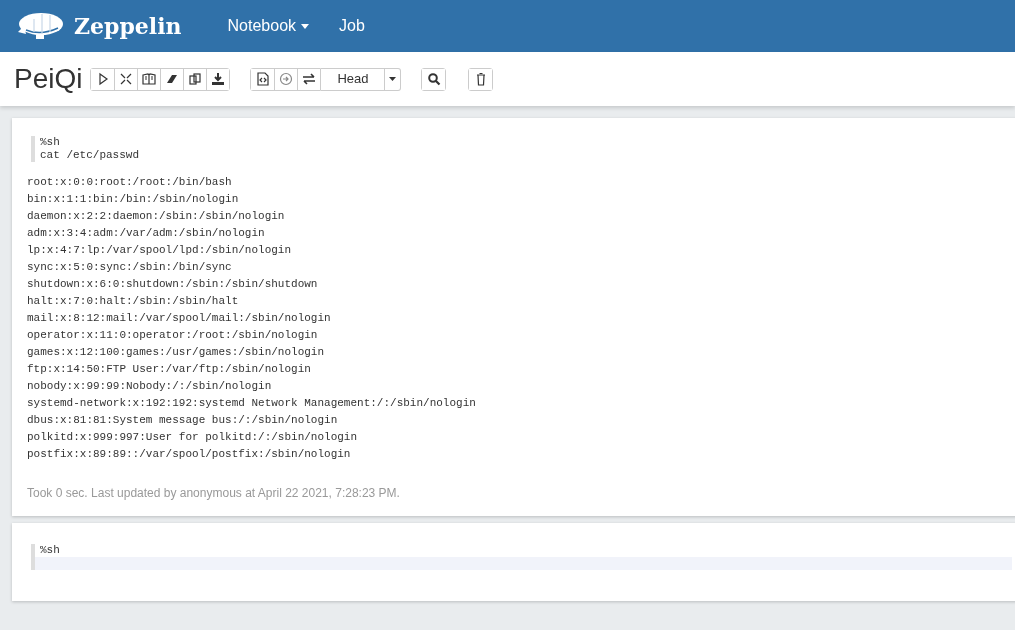 Image resolution: width=1015 pixels, height=630 pixels. What do you see at coordinates (189, 454) in the screenshot?
I see `output-line: postfix:x:89:89::/var/spool/postfix:/sbin/nologin` at bounding box center [189, 454].